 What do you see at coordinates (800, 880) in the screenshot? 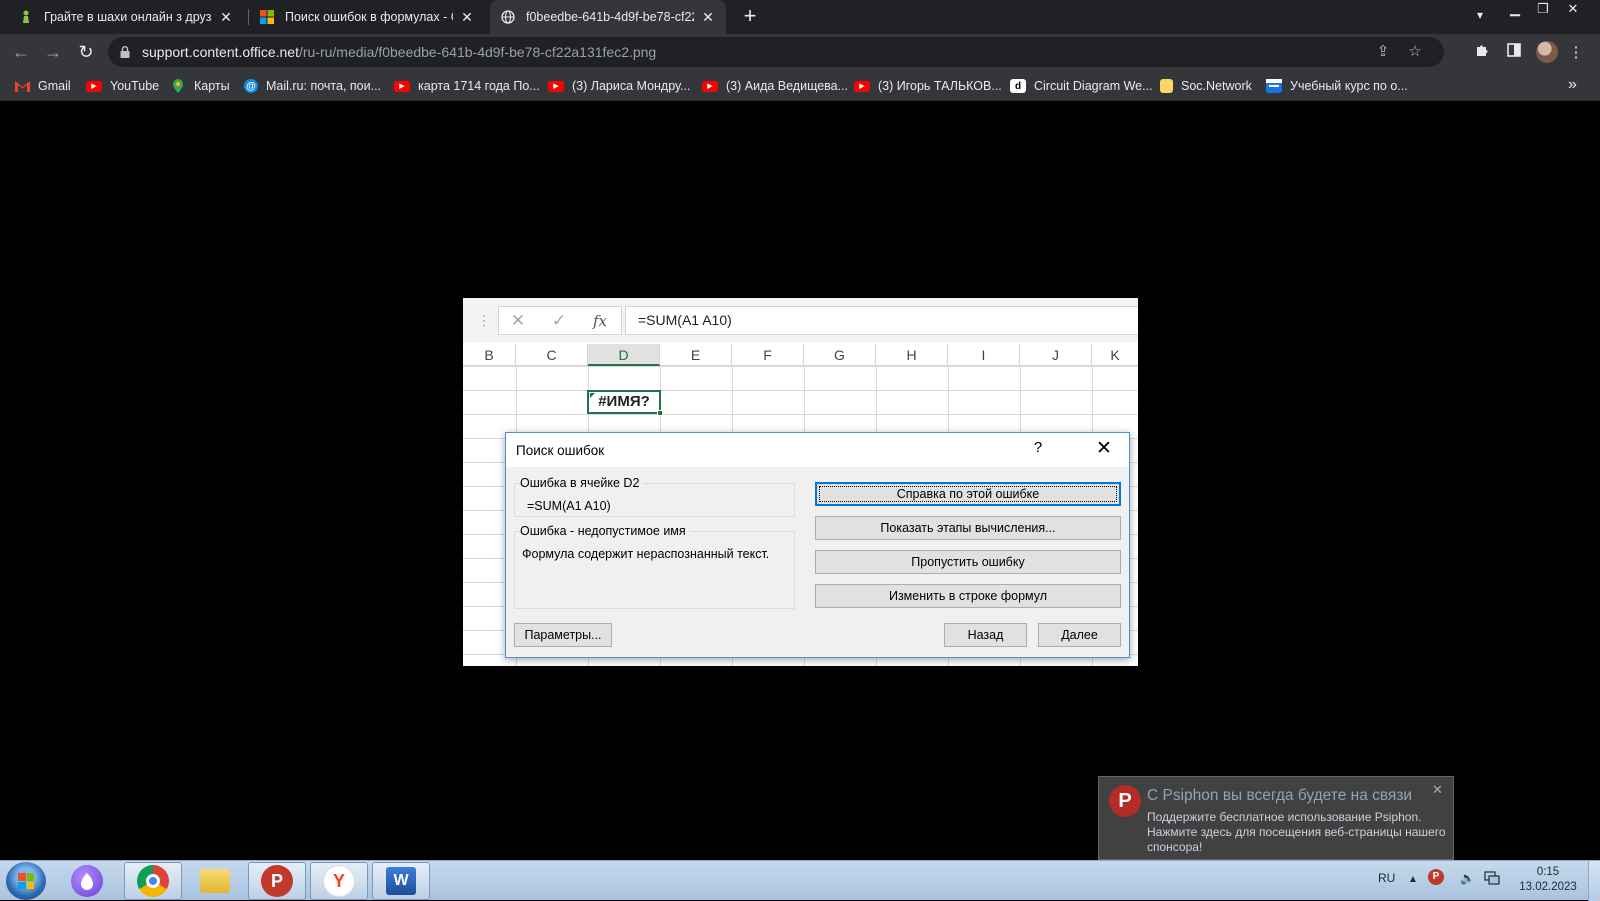
I see `windows-taskbar: P Y W RU ▲ P 🔈 0:15 13.02.2023` at bounding box center [800, 880].